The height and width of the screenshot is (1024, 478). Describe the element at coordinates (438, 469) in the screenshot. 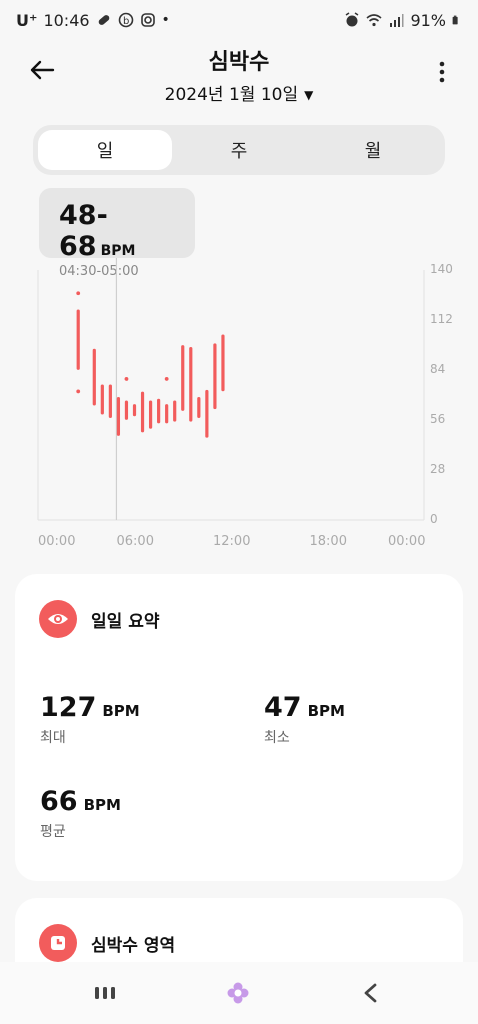

I see `y-tick-label: 28` at that location.